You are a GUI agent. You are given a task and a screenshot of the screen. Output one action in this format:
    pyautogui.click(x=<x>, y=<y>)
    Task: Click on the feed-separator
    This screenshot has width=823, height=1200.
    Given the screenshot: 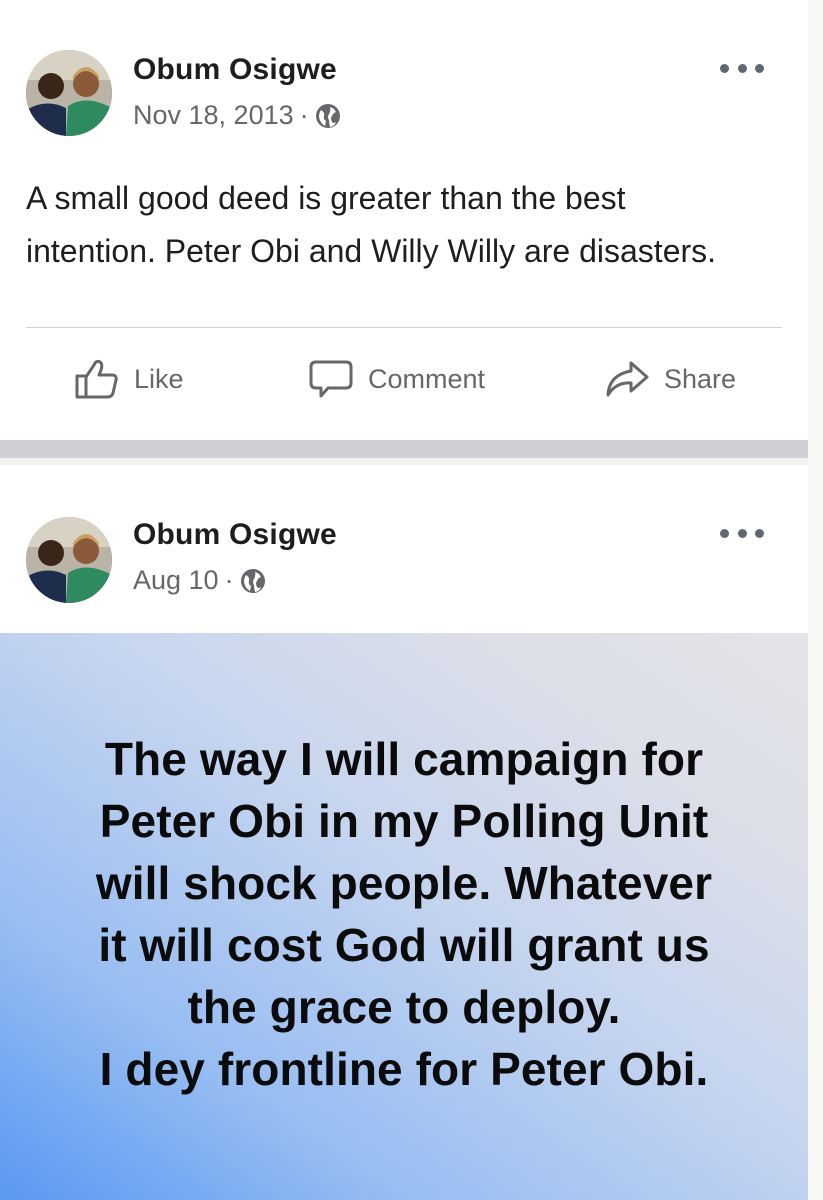 What is the action you would take?
    pyautogui.click(x=404, y=449)
    